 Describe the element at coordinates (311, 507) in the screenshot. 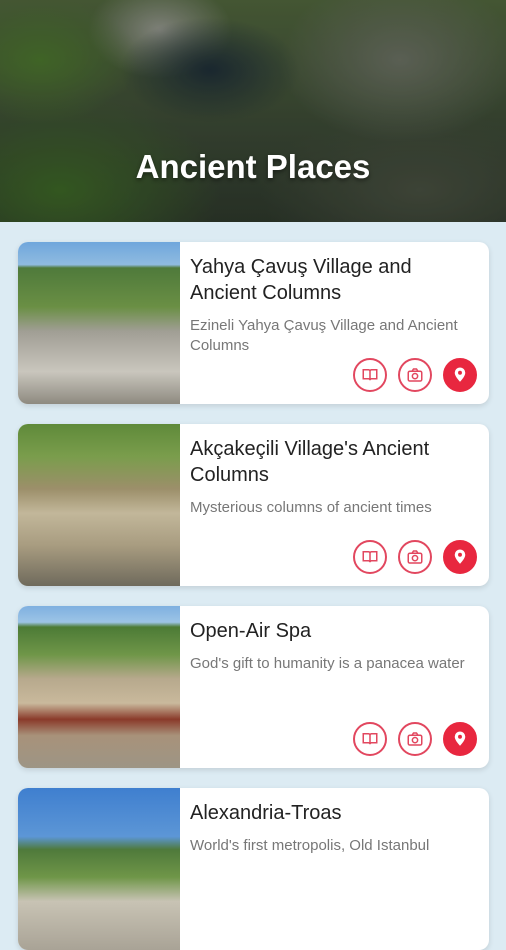

I see `place-subtitle: Mysterious columns of ancient times` at that location.